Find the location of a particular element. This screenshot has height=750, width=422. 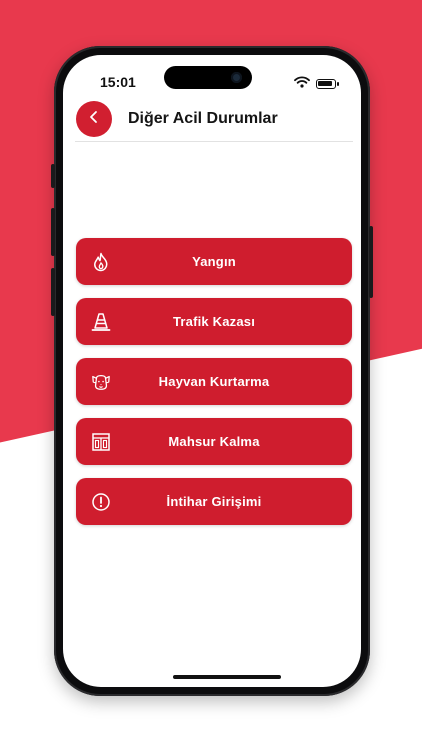

menu-item-trafik-kazasi: Trafik Kazası is located at coordinates (214, 321).